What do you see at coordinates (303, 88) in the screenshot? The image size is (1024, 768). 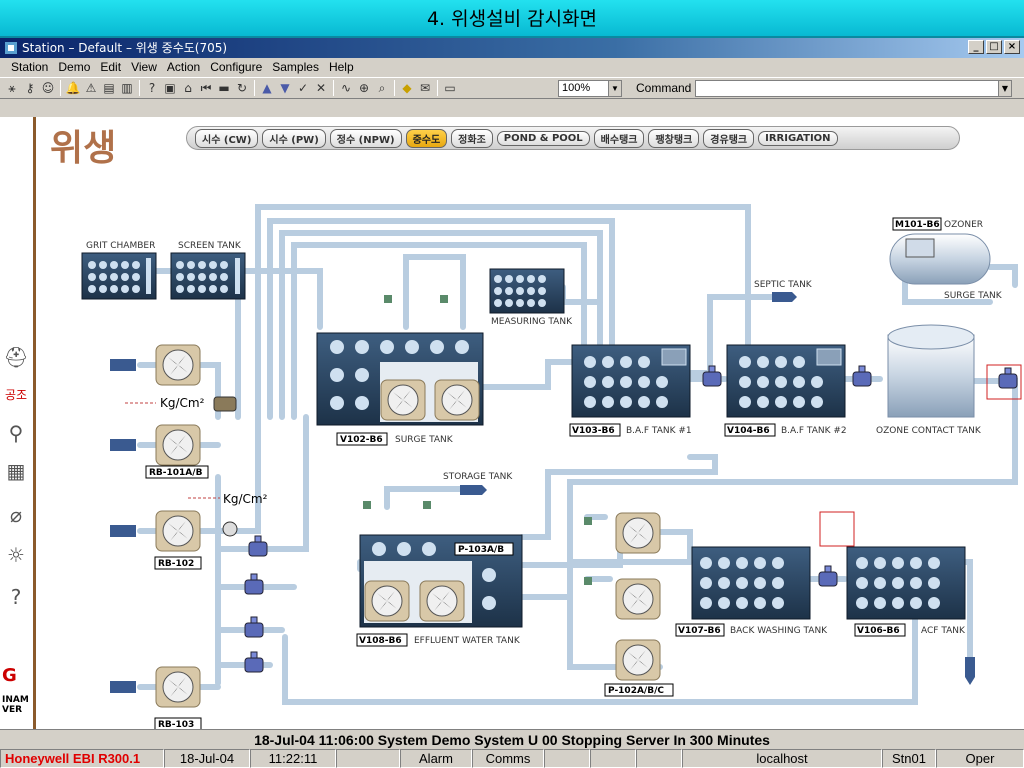 I see `check-icon: ✓` at bounding box center [303, 88].